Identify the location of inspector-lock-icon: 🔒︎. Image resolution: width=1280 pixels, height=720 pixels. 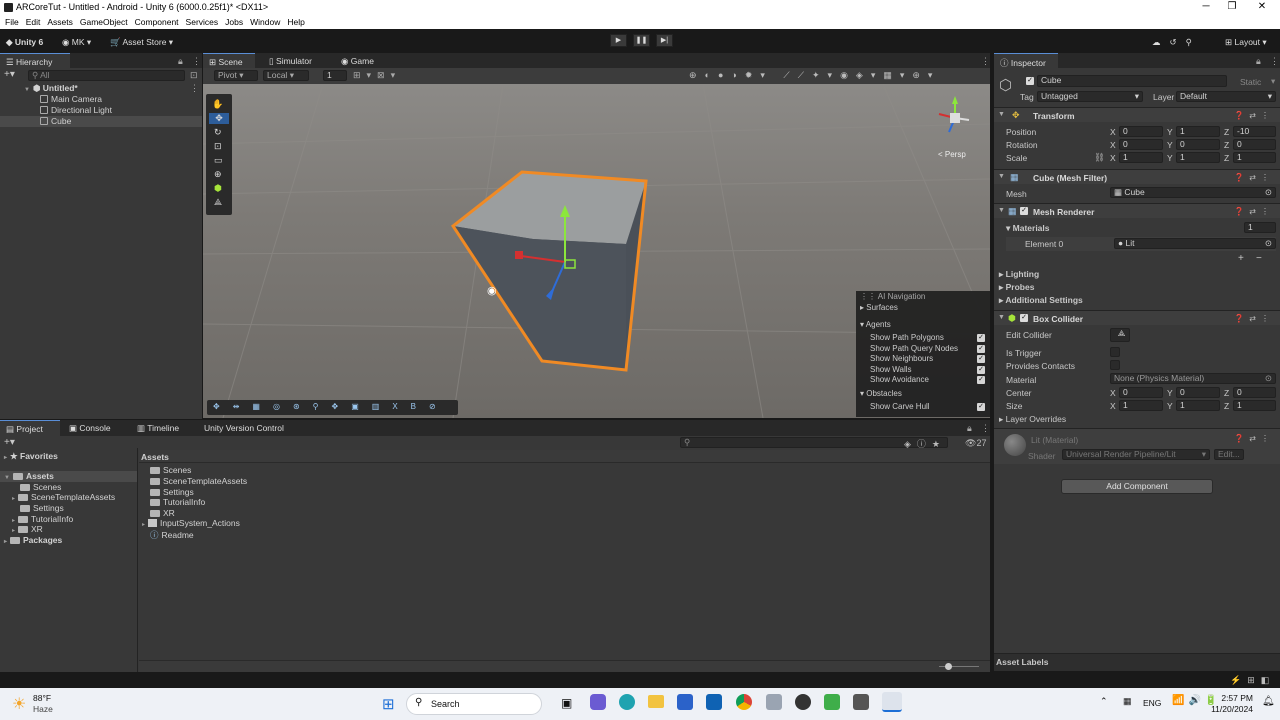
(1258, 61).